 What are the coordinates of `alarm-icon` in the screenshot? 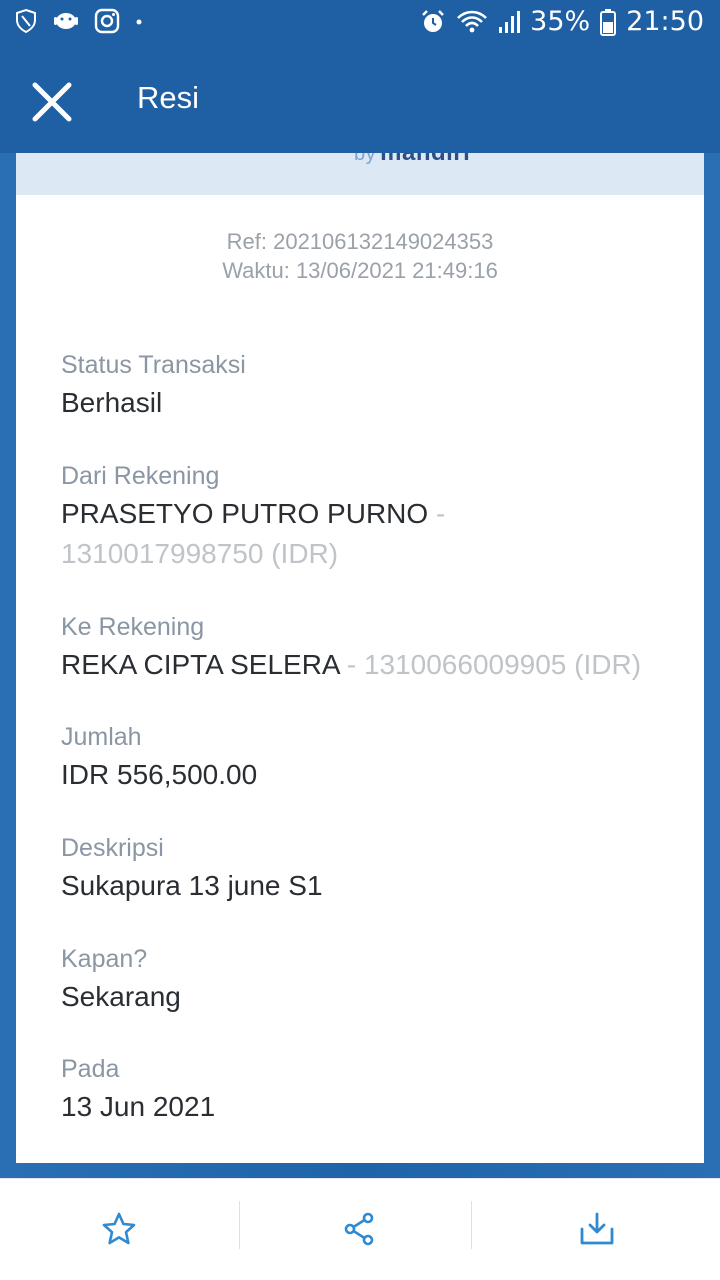 It's located at (433, 22).